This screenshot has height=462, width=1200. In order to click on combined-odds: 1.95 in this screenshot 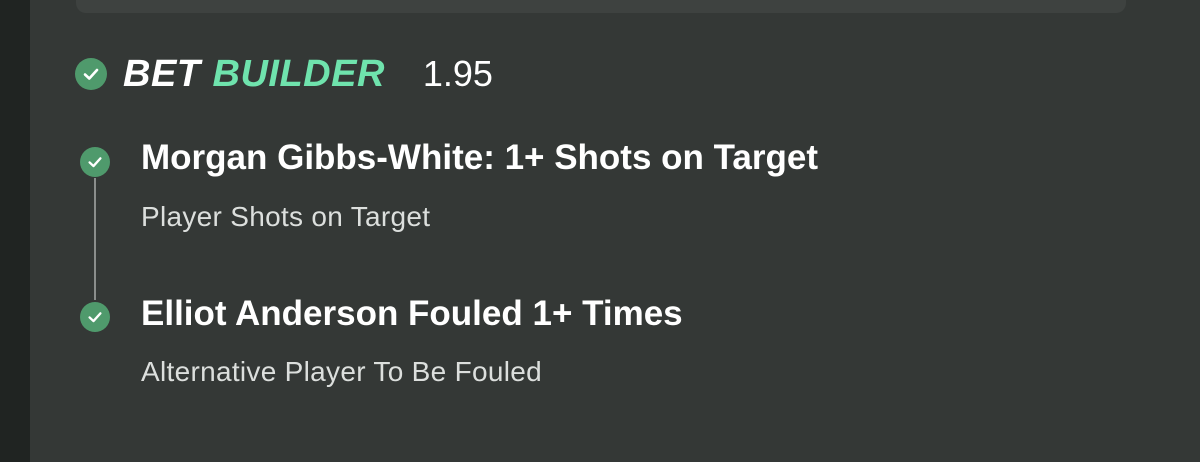, I will do `click(457, 73)`.